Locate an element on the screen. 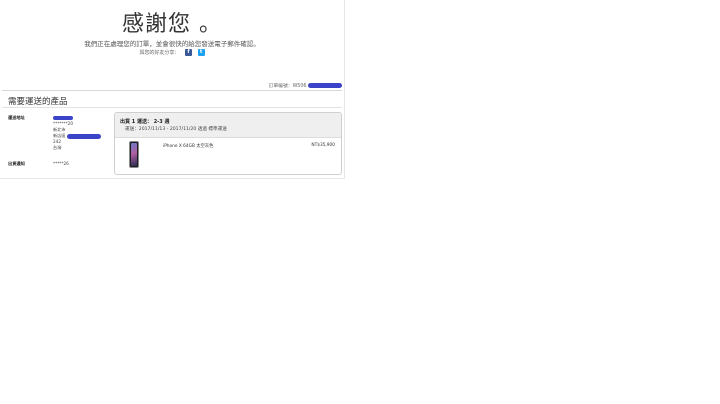 The image size is (720, 404). facebook-icon: f is located at coordinates (188, 52).